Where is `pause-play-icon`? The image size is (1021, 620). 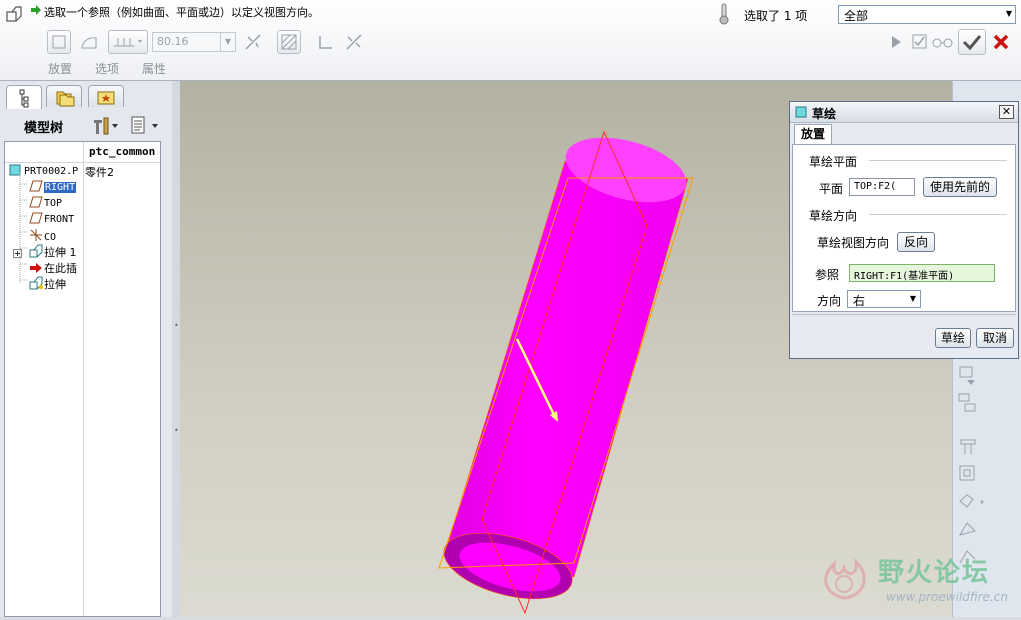
pause-play-icon is located at coordinates (896, 43).